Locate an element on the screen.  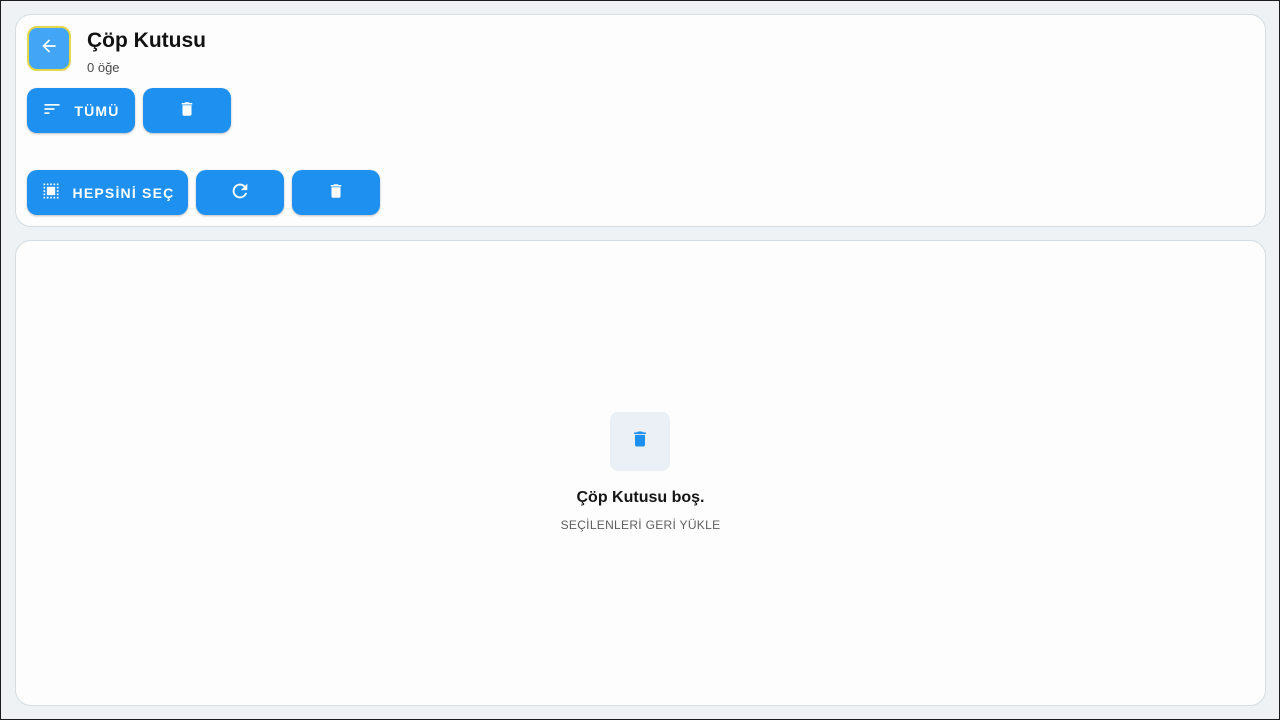
restore-button is located at coordinates (240, 192).